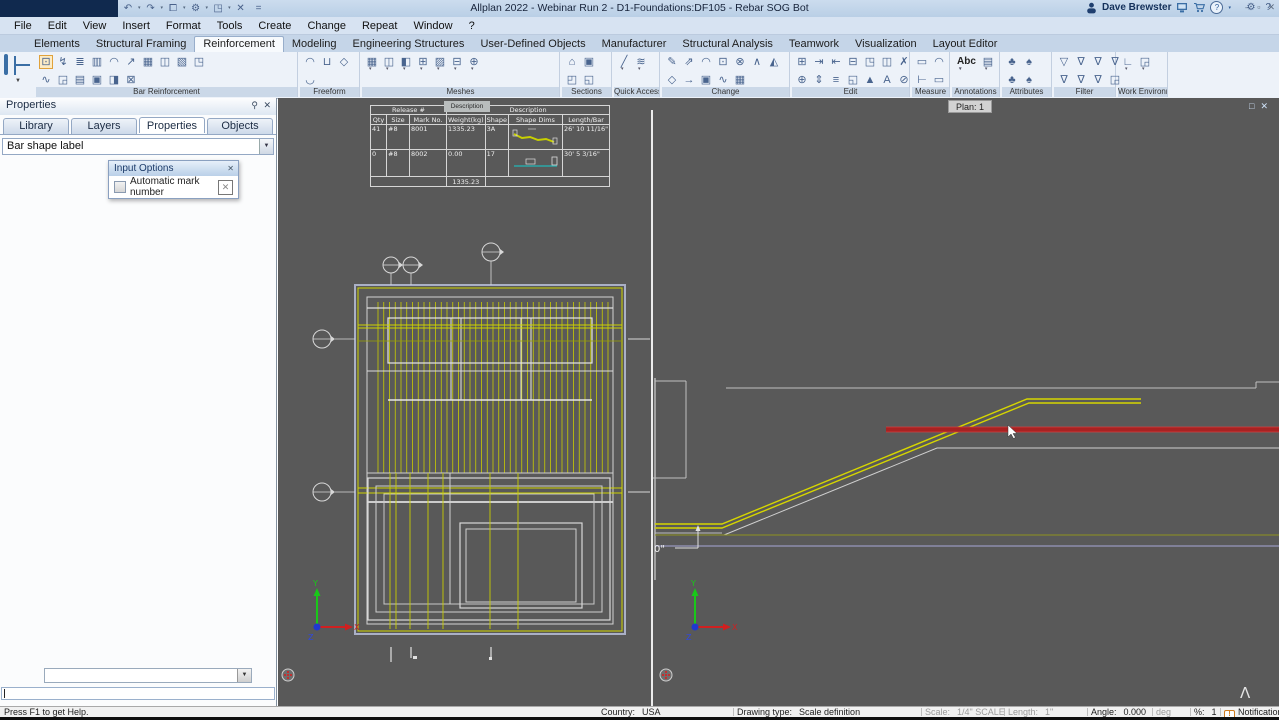  Describe the element at coordinates (240, 126) in the screenshot. I see `panel-tab-objects: Objects` at that location.